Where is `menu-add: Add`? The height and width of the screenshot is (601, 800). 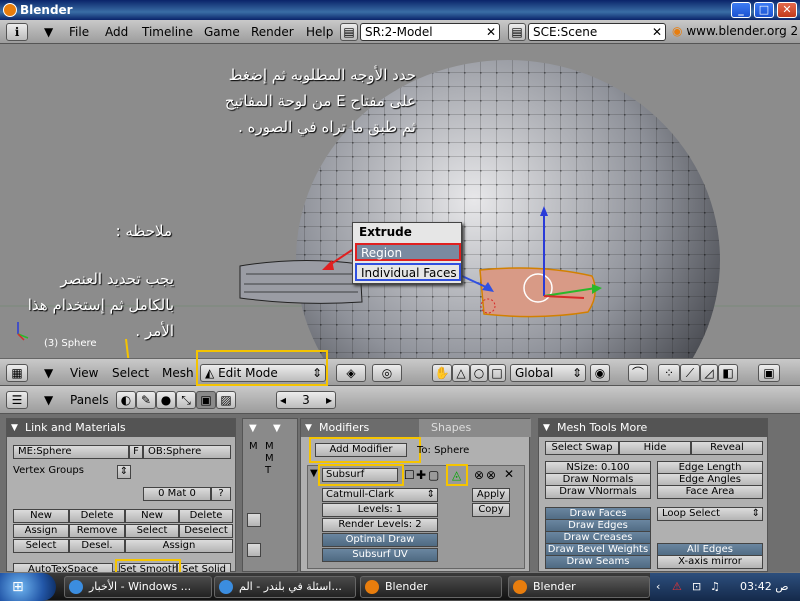 menu-add: Add is located at coordinates (116, 32).